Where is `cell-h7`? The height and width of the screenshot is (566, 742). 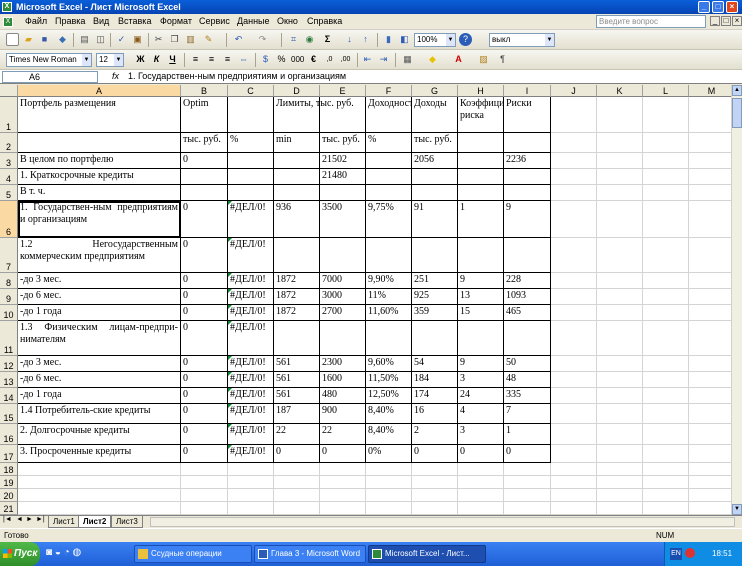
cell-h7 is located at coordinates (481, 255).